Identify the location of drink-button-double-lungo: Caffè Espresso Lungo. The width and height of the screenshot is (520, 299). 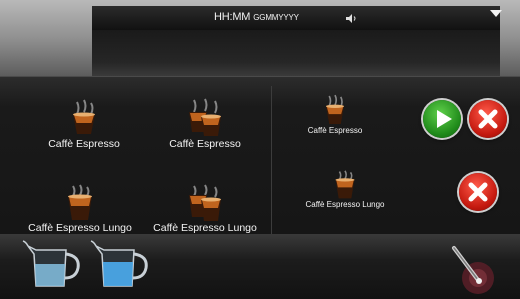
(205, 209).